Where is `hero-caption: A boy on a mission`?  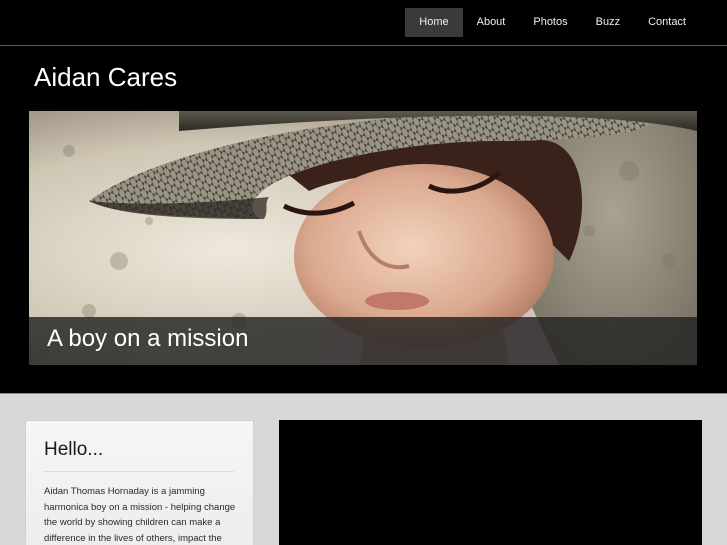
hero-caption: A boy on a mission is located at coordinates (148, 338).